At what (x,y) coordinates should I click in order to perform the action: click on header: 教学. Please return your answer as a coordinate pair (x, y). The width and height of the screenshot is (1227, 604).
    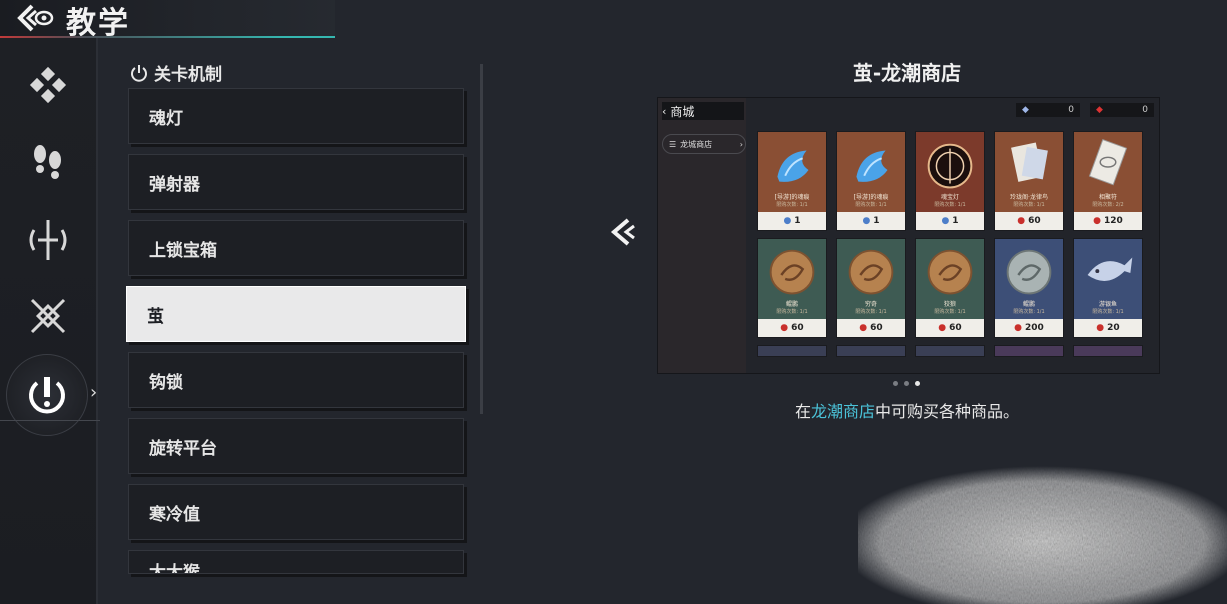
    Looking at the image, I should click on (167, 20).